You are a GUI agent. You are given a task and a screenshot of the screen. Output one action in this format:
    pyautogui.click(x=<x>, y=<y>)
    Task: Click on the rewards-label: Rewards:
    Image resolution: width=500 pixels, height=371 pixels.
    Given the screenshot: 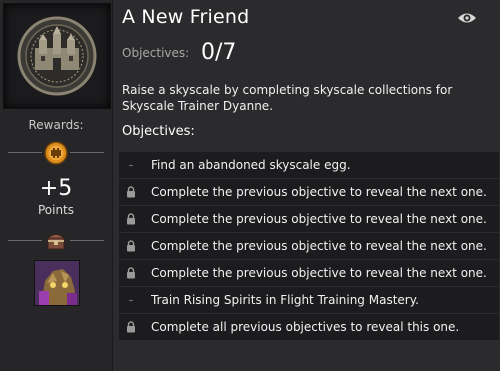 What is the action you would take?
    pyautogui.click(x=56, y=125)
    